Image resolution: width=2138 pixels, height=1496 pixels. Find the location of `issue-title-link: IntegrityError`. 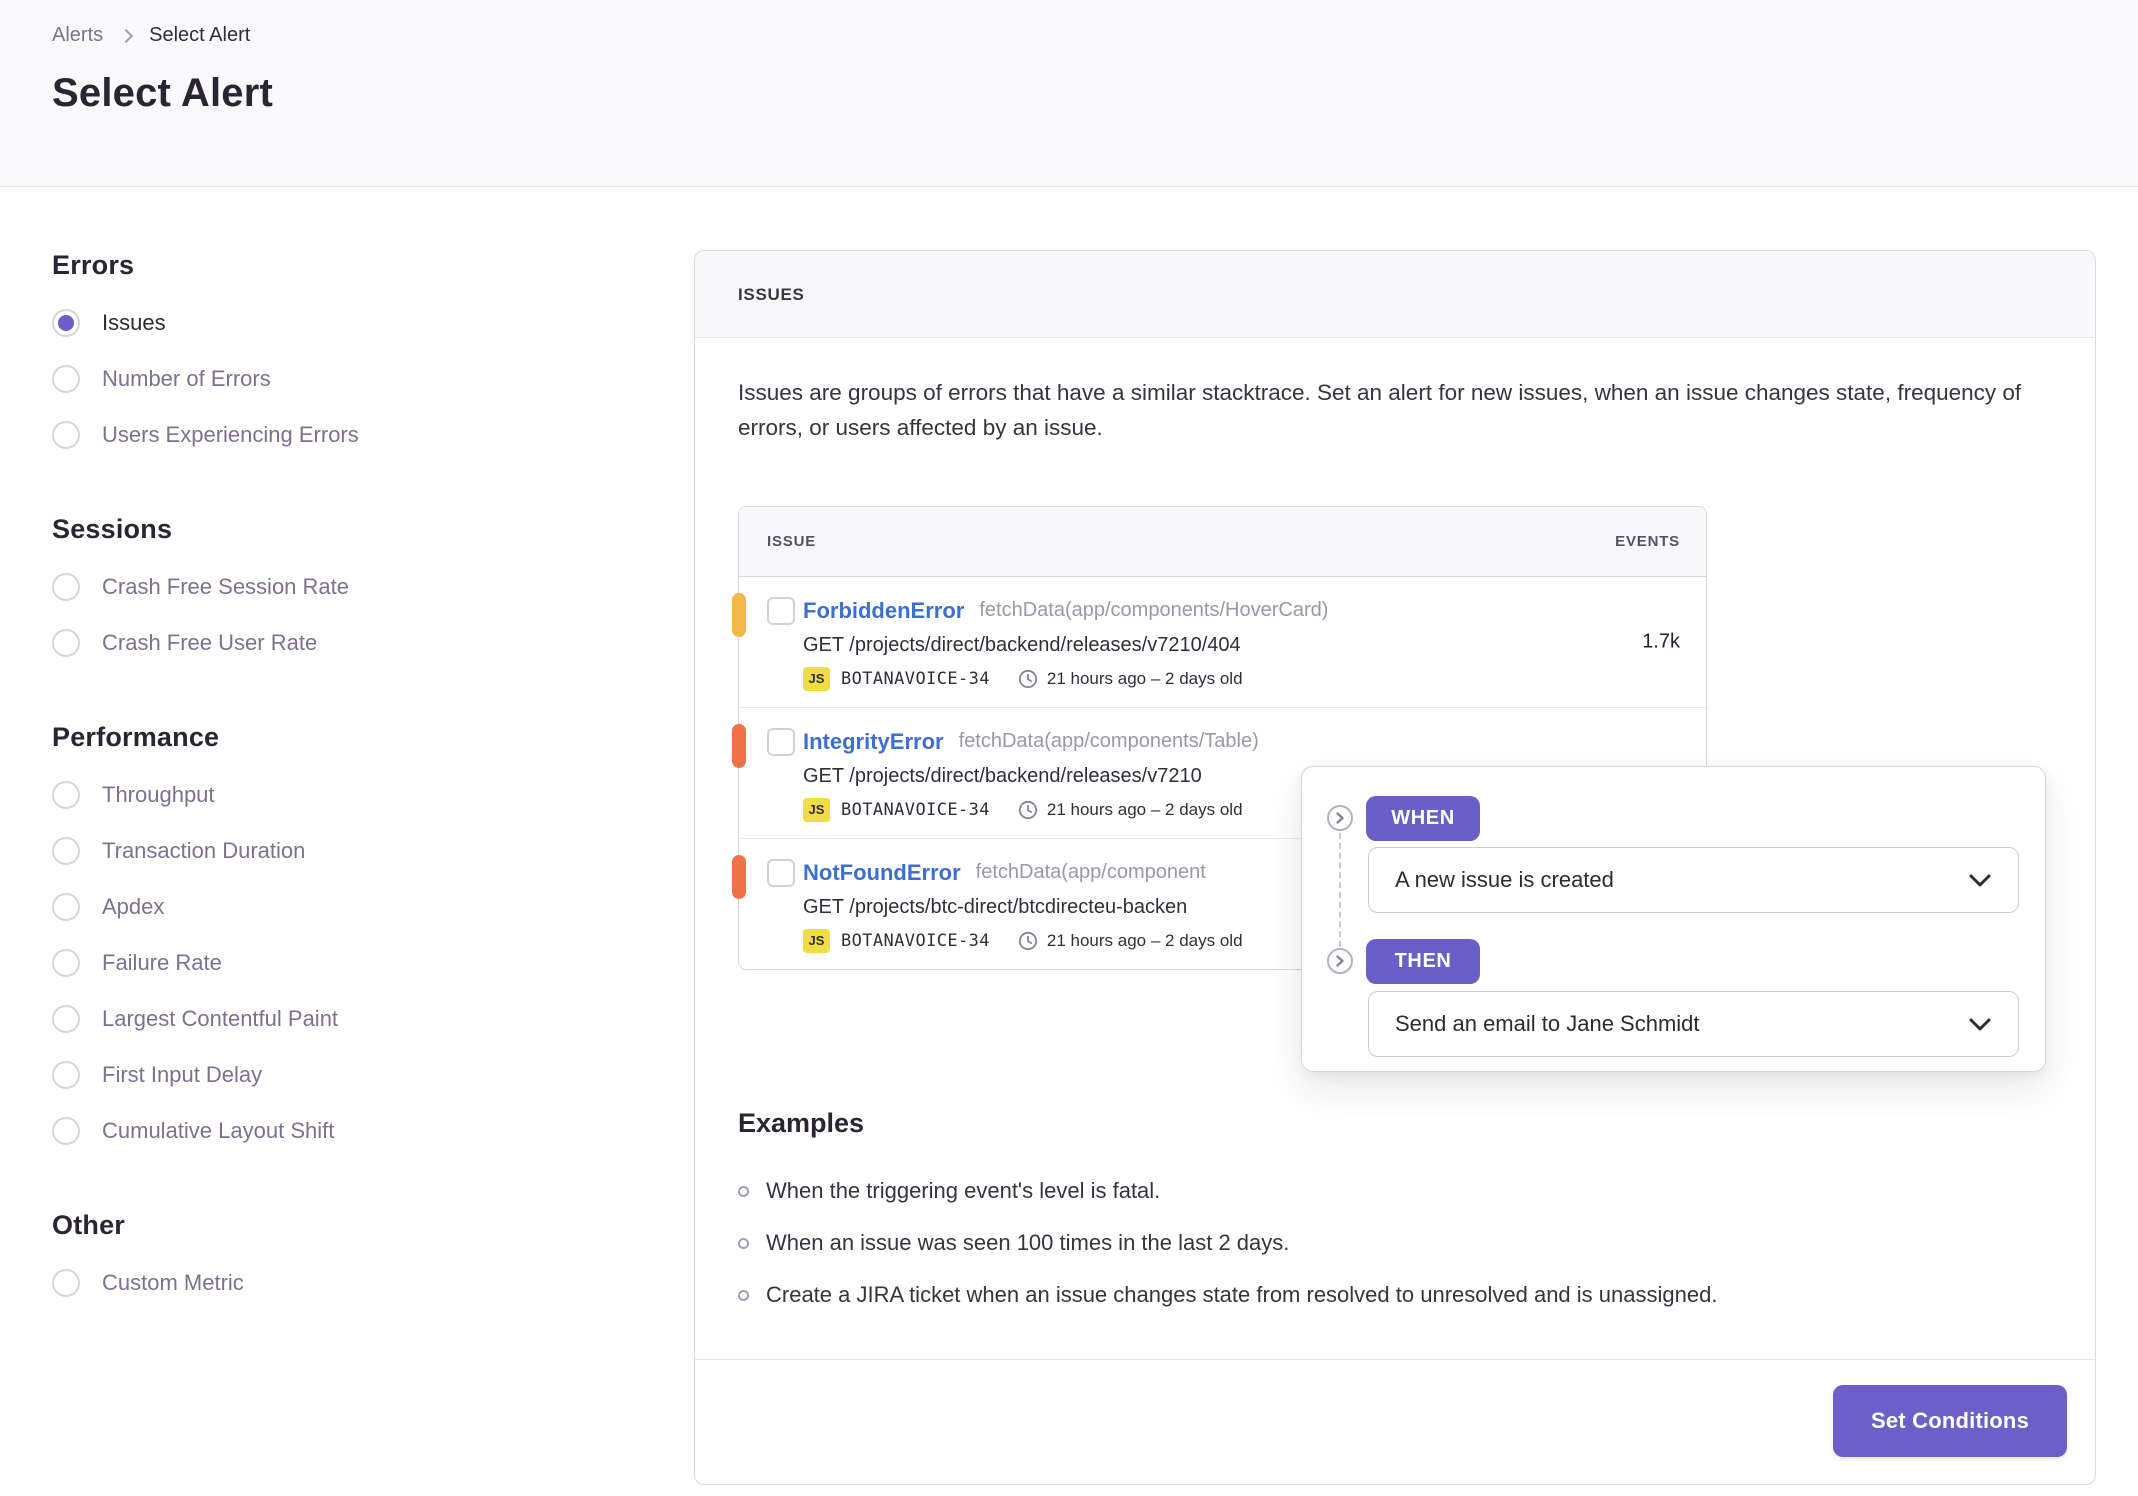

issue-title-link: IntegrityError is located at coordinates (873, 742).